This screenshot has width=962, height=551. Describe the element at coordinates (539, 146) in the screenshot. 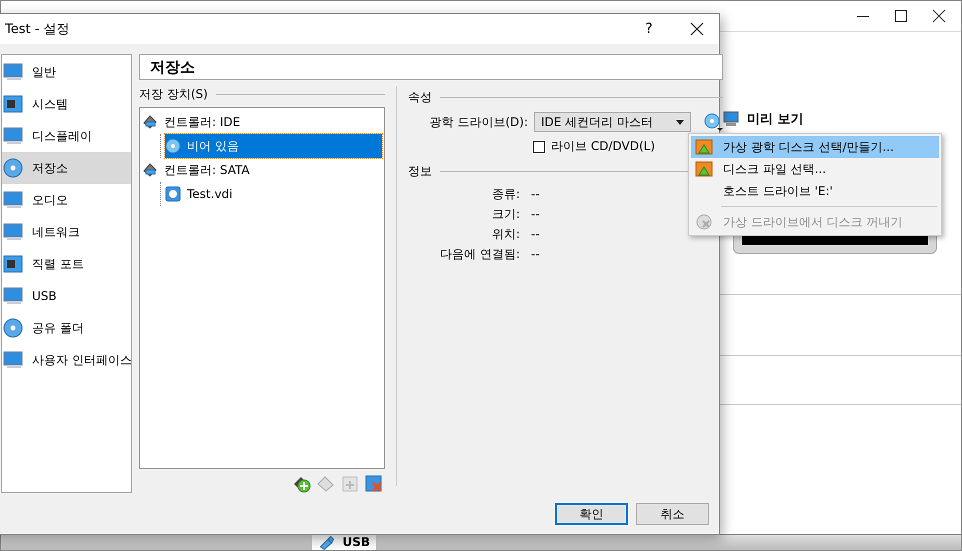

I see `checkbox` at that location.